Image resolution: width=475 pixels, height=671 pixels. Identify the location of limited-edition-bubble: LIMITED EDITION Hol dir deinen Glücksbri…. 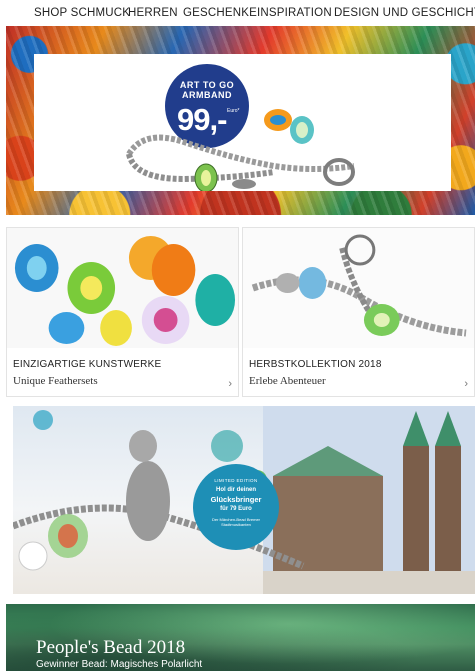
(236, 507).